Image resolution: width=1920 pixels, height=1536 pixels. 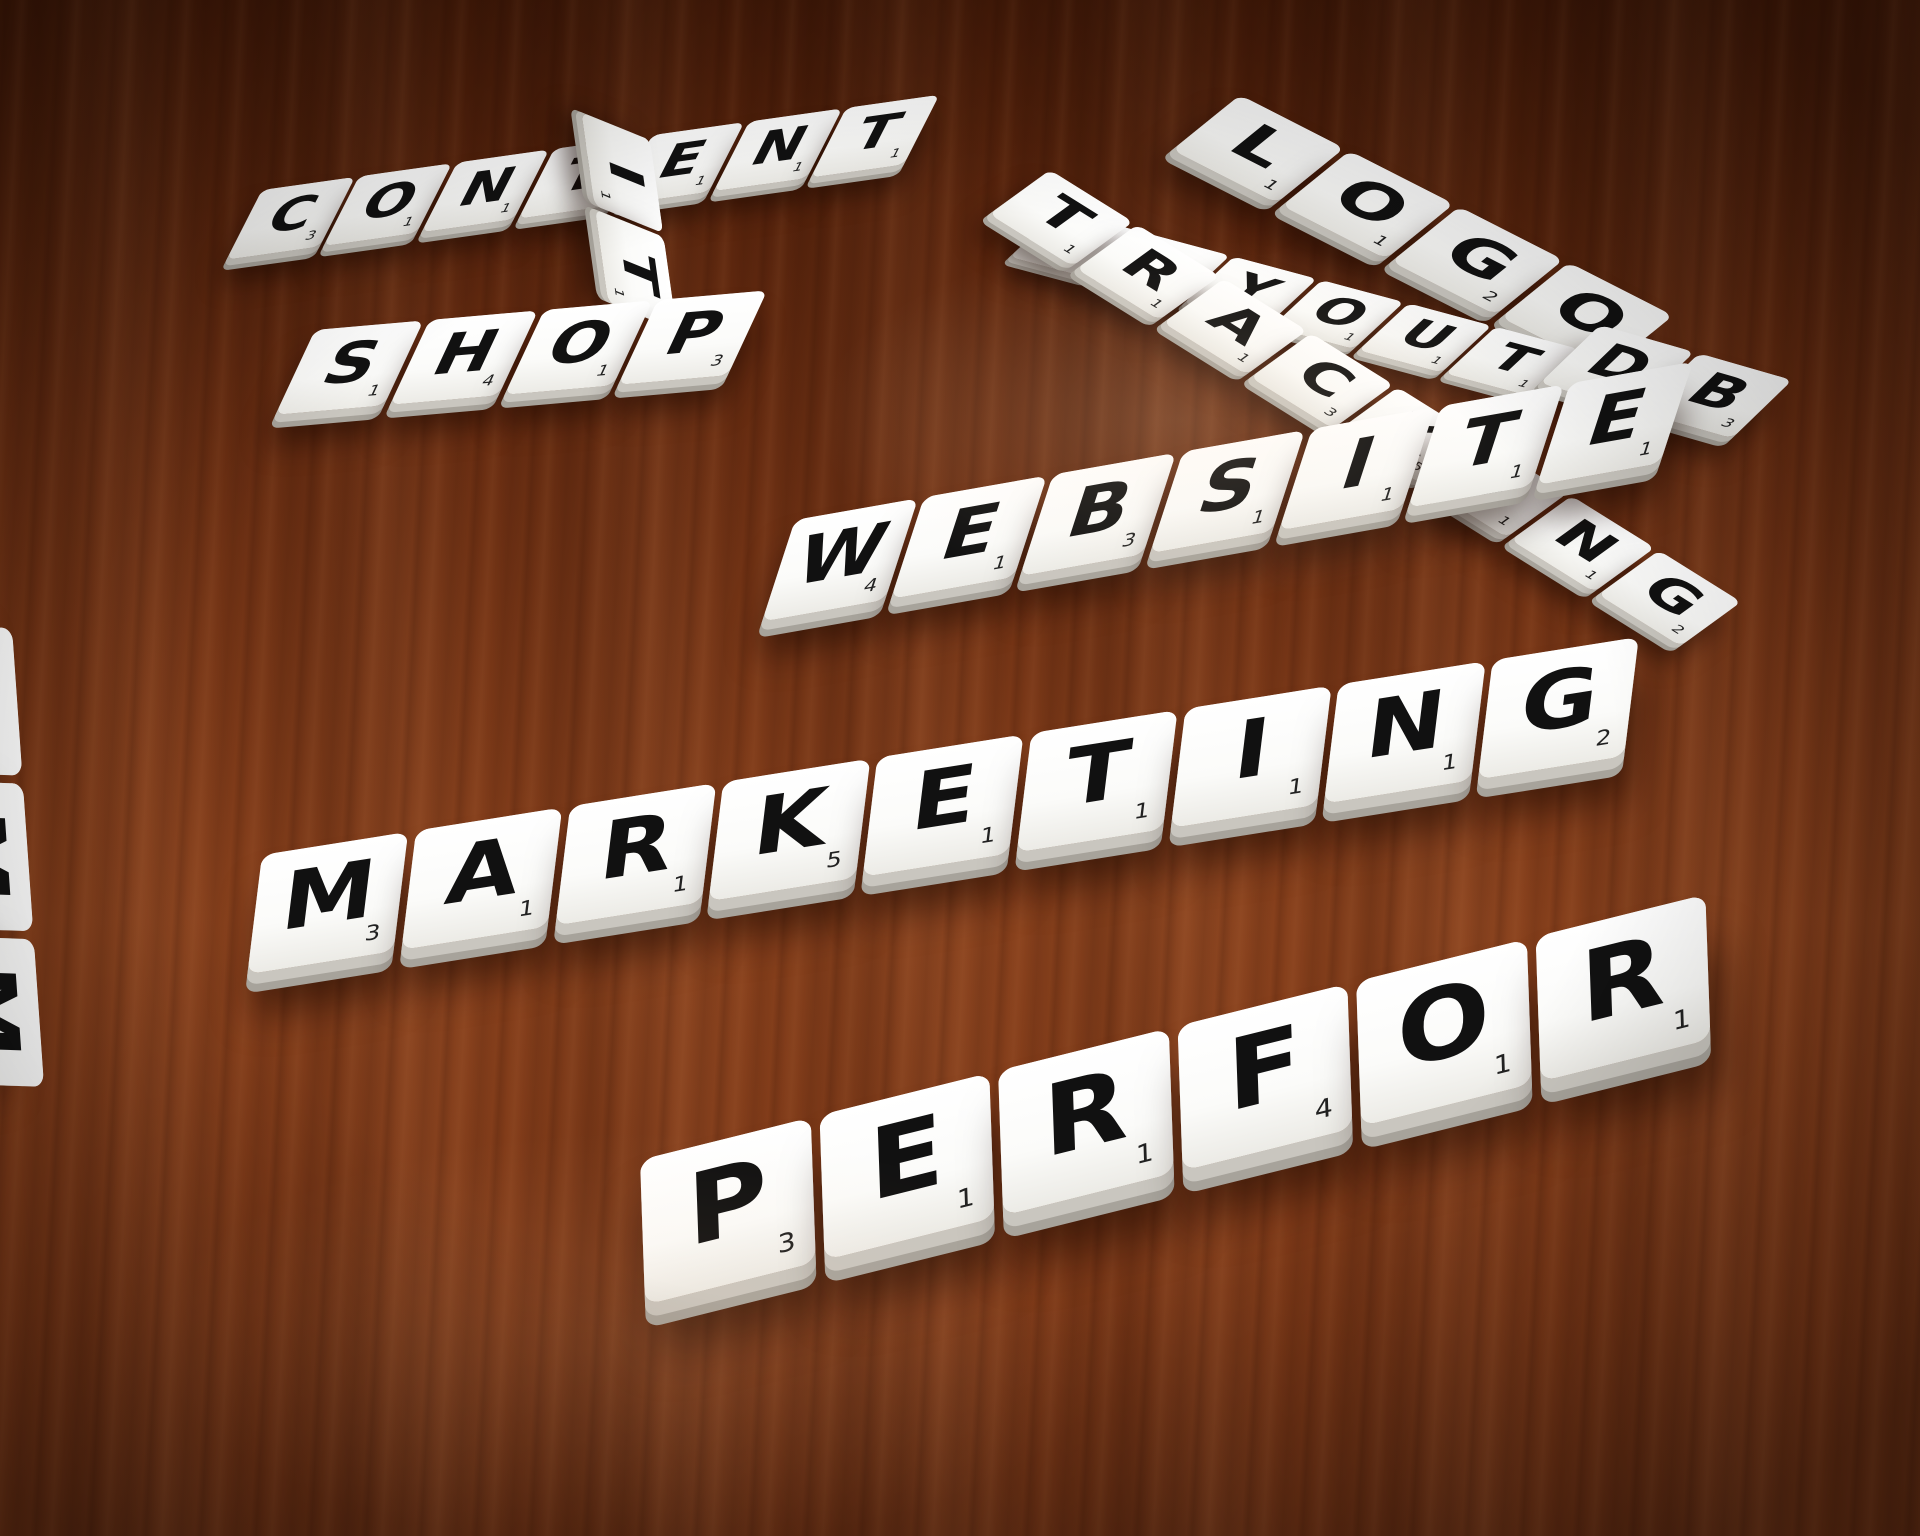 What do you see at coordinates (790, 823) in the screenshot?
I see `tile-letter: K` at bounding box center [790, 823].